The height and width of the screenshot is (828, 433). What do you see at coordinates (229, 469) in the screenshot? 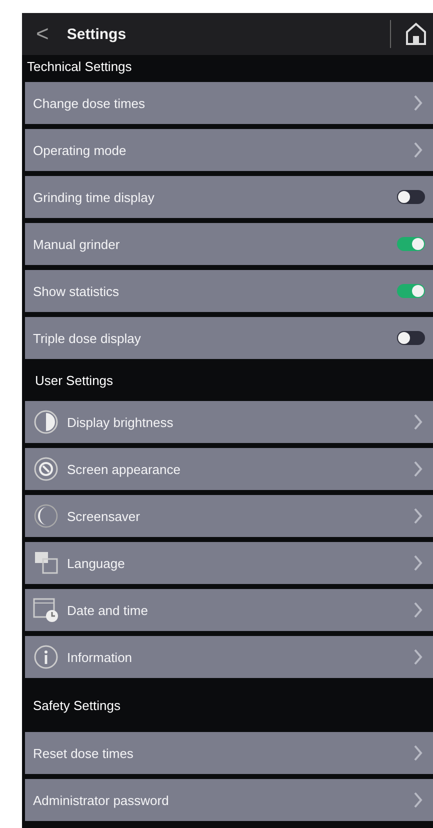
I see `settings-row: Screen appearance` at bounding box center [229, 469].